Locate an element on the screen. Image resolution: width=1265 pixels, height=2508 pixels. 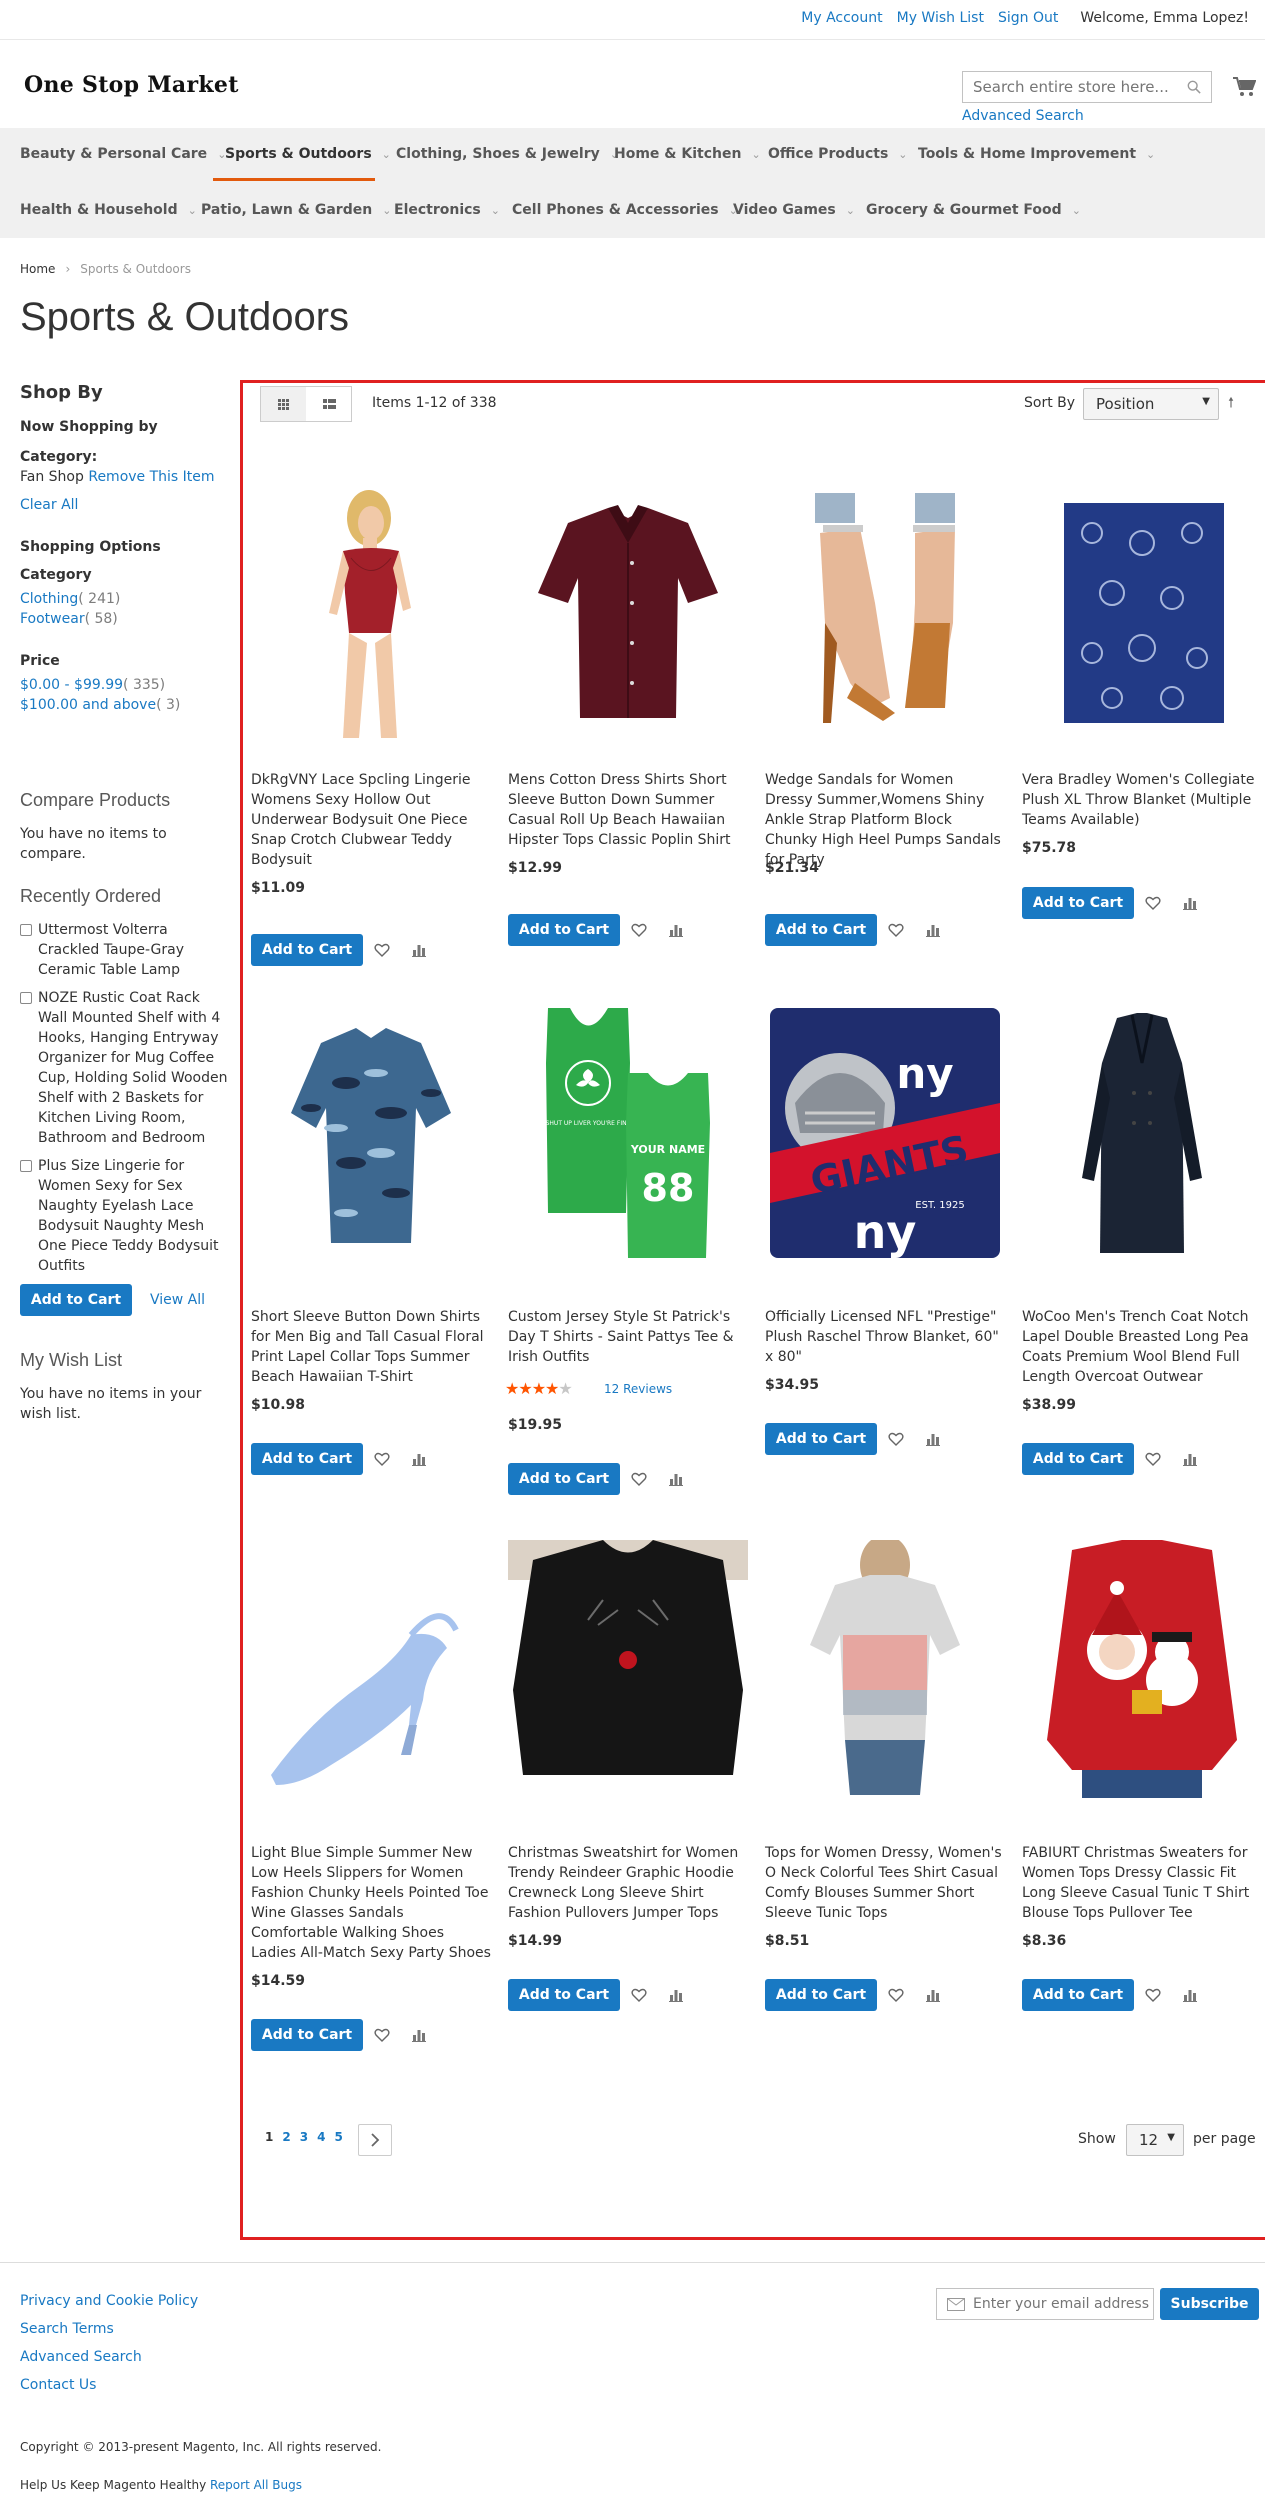
report-bugs-link: Report All Bugs is located at coordinates (256, 2485).